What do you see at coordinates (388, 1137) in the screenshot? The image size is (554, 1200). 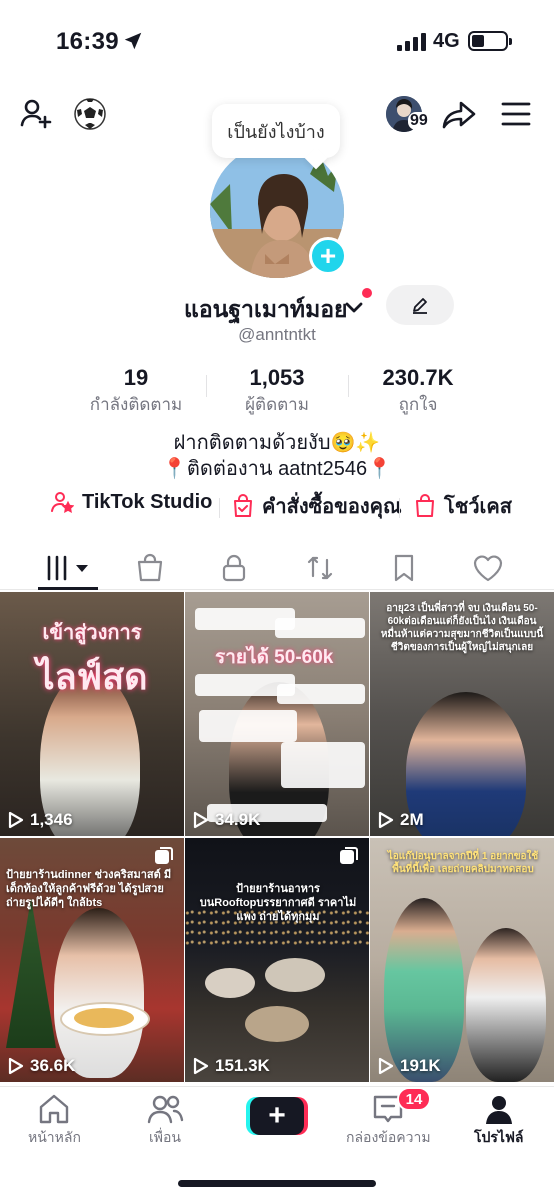 I see `nav-inbox-label: กล่องข้อความ` at bounding box center [388, 1137].